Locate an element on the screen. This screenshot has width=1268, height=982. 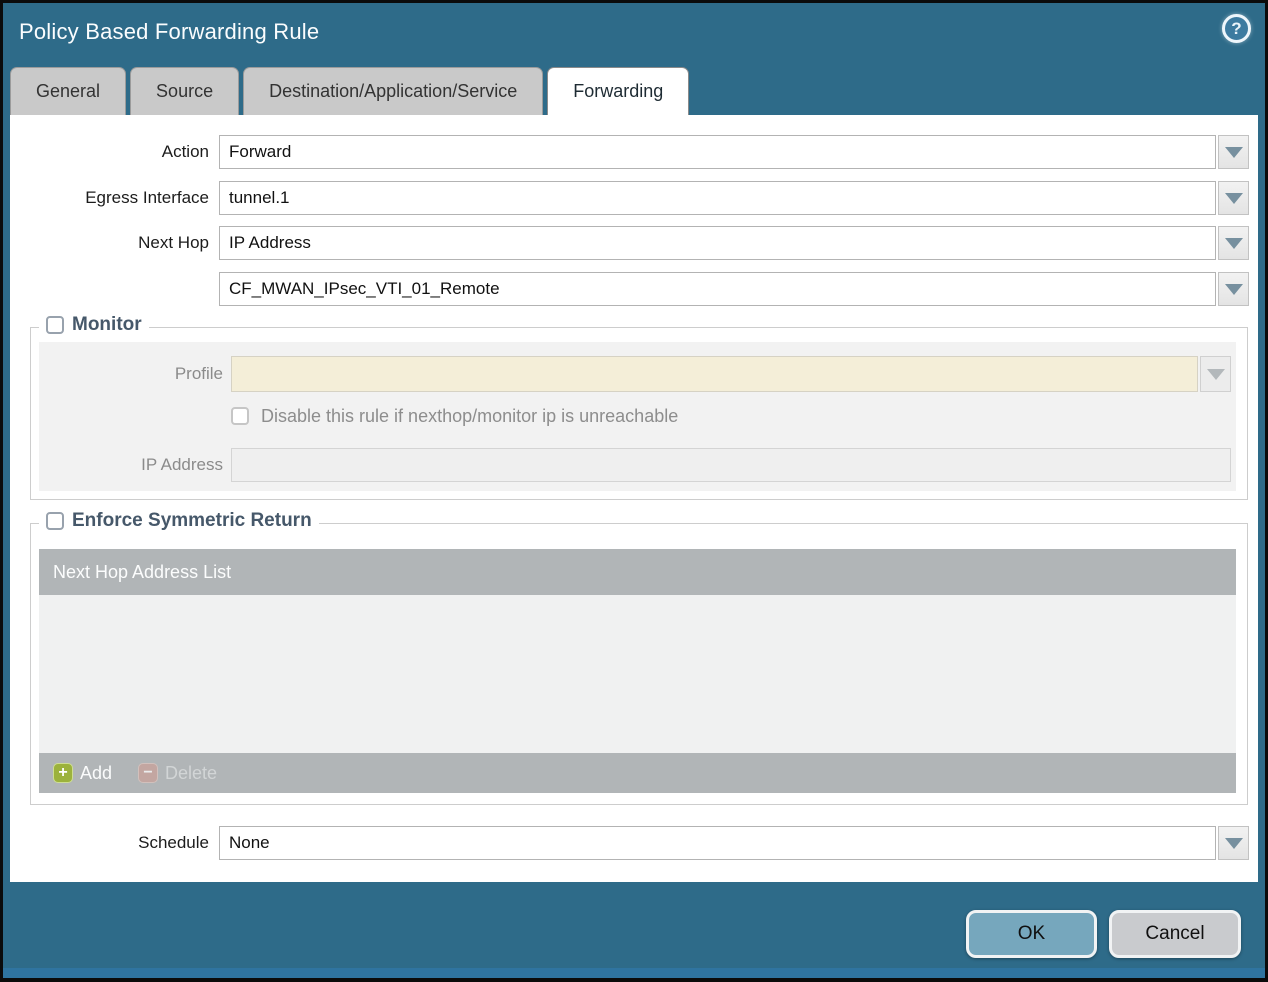
next-hop-address-list-toolbar: + Add − Delete is located at coordinates (637, 773).